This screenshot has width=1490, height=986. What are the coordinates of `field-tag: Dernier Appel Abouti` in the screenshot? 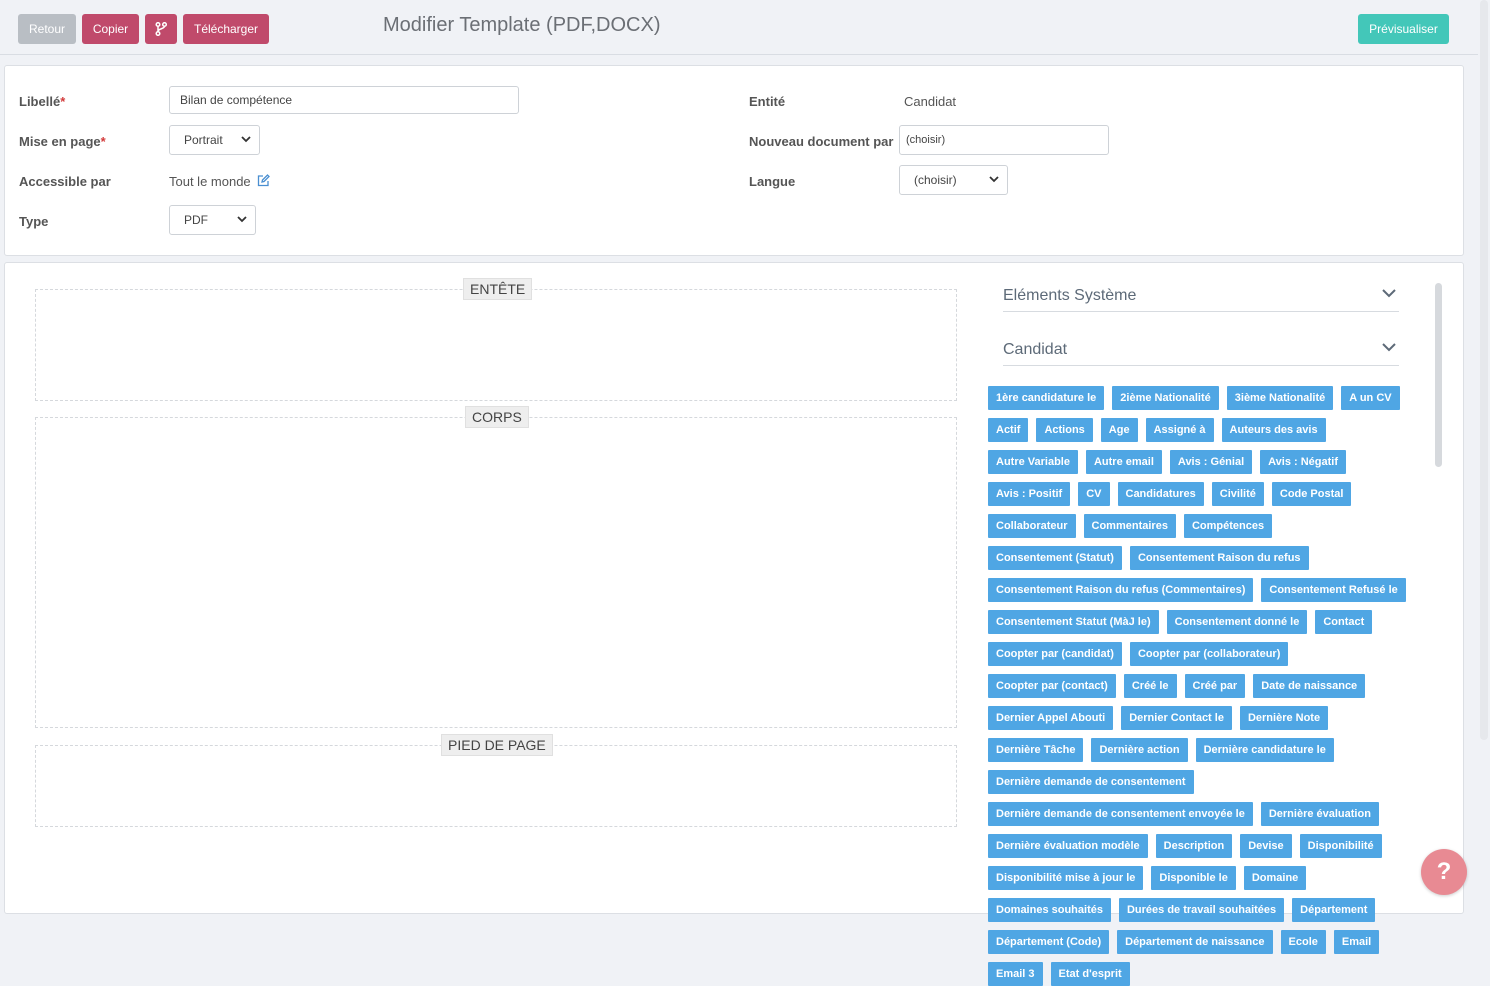 It's located at (1051, 718).